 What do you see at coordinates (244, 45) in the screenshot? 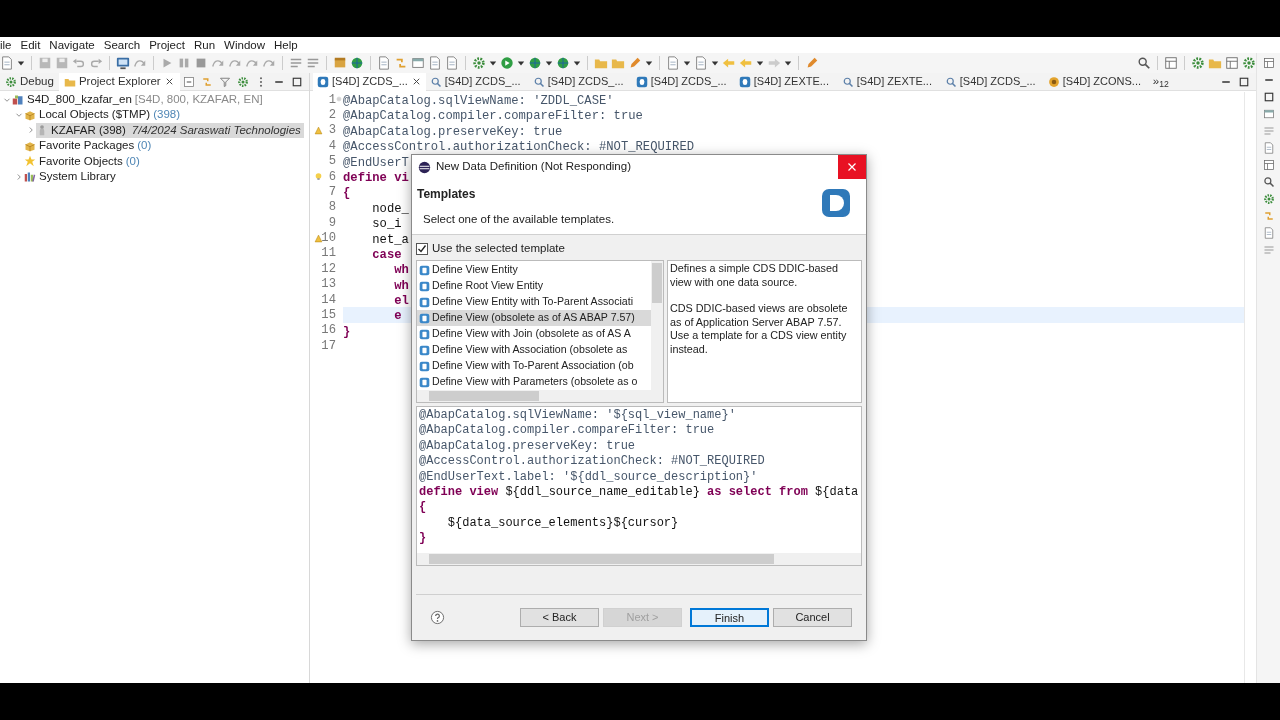
I see `menu-item: Window` at bounding box center [244, 45].